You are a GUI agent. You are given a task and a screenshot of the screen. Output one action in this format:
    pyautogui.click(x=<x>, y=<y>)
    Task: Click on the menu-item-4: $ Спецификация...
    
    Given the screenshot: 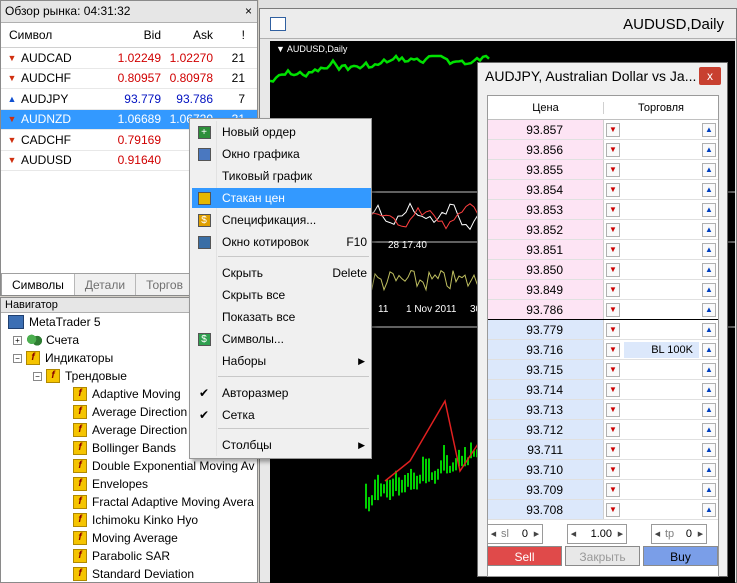 What is the action you would take?
    pyautogui.click(x=281, y=220)
    